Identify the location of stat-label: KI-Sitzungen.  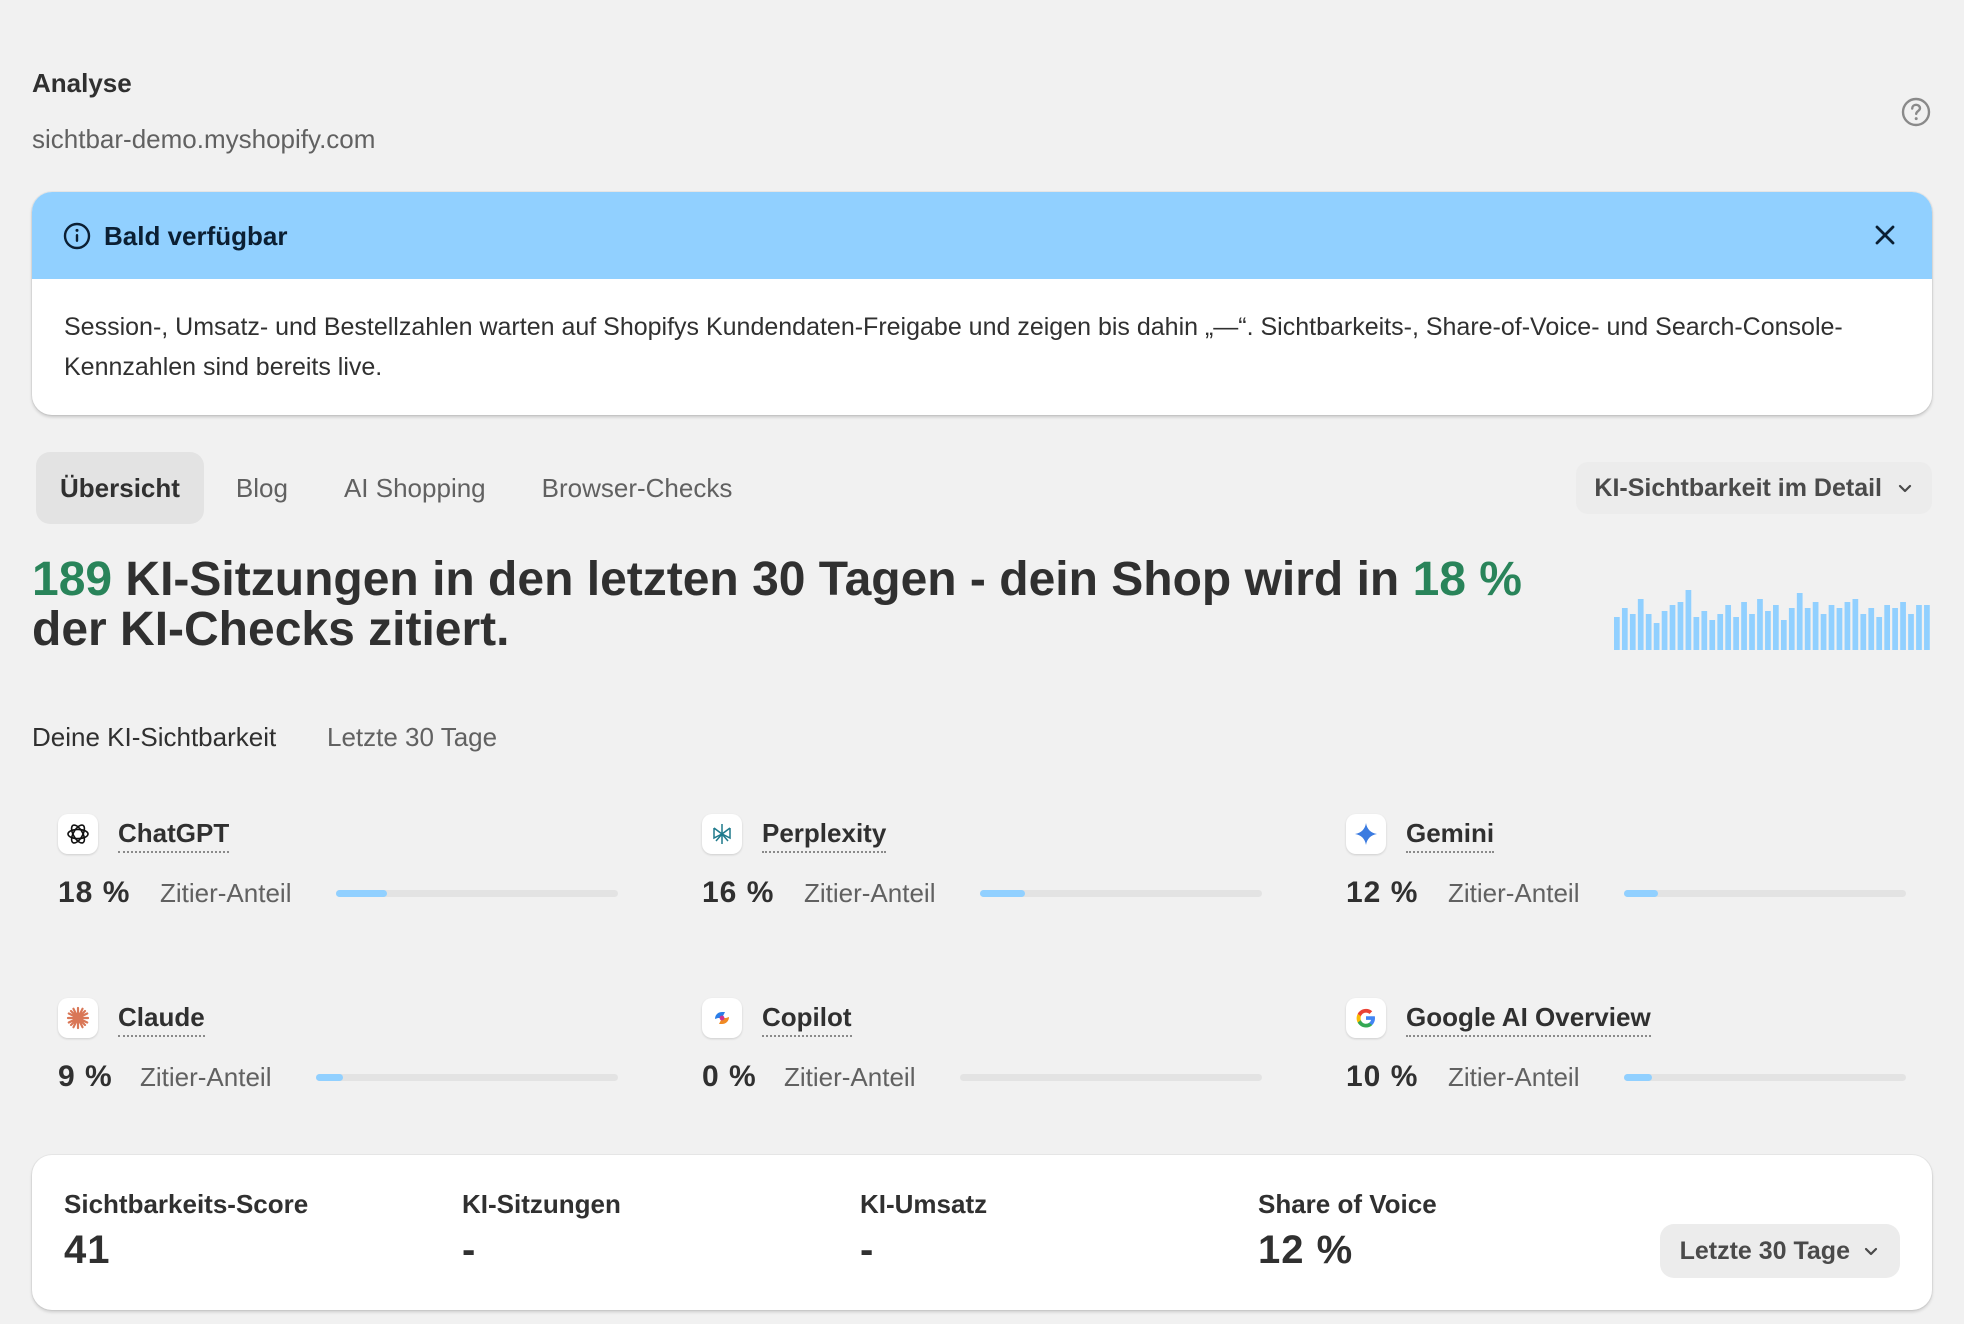
(541, 1204).